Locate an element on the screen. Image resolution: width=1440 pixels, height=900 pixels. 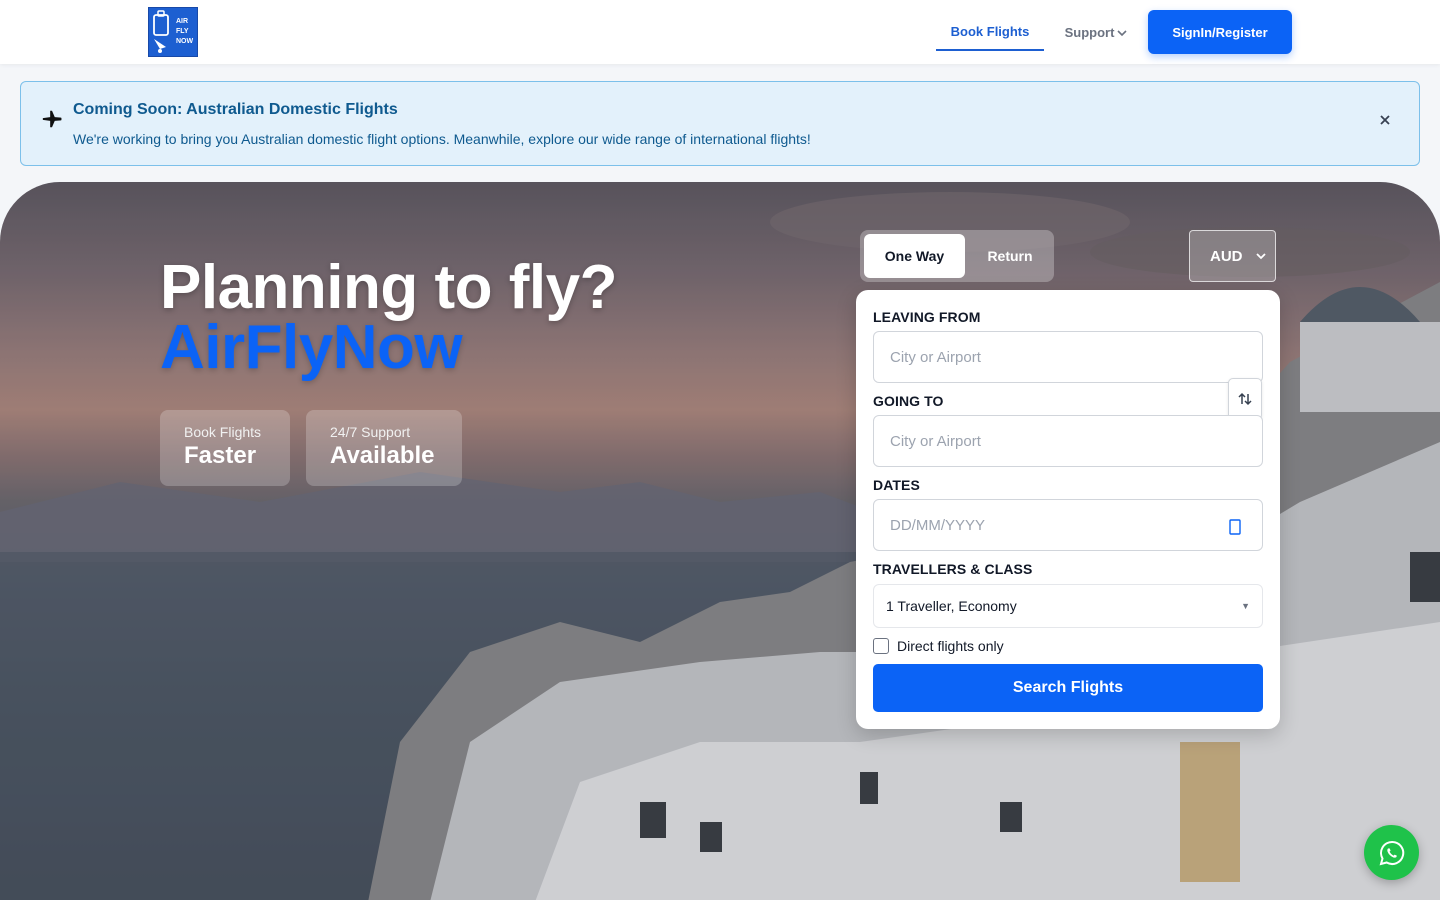
going-to-label: Going To is located at coordinates (908, 401).